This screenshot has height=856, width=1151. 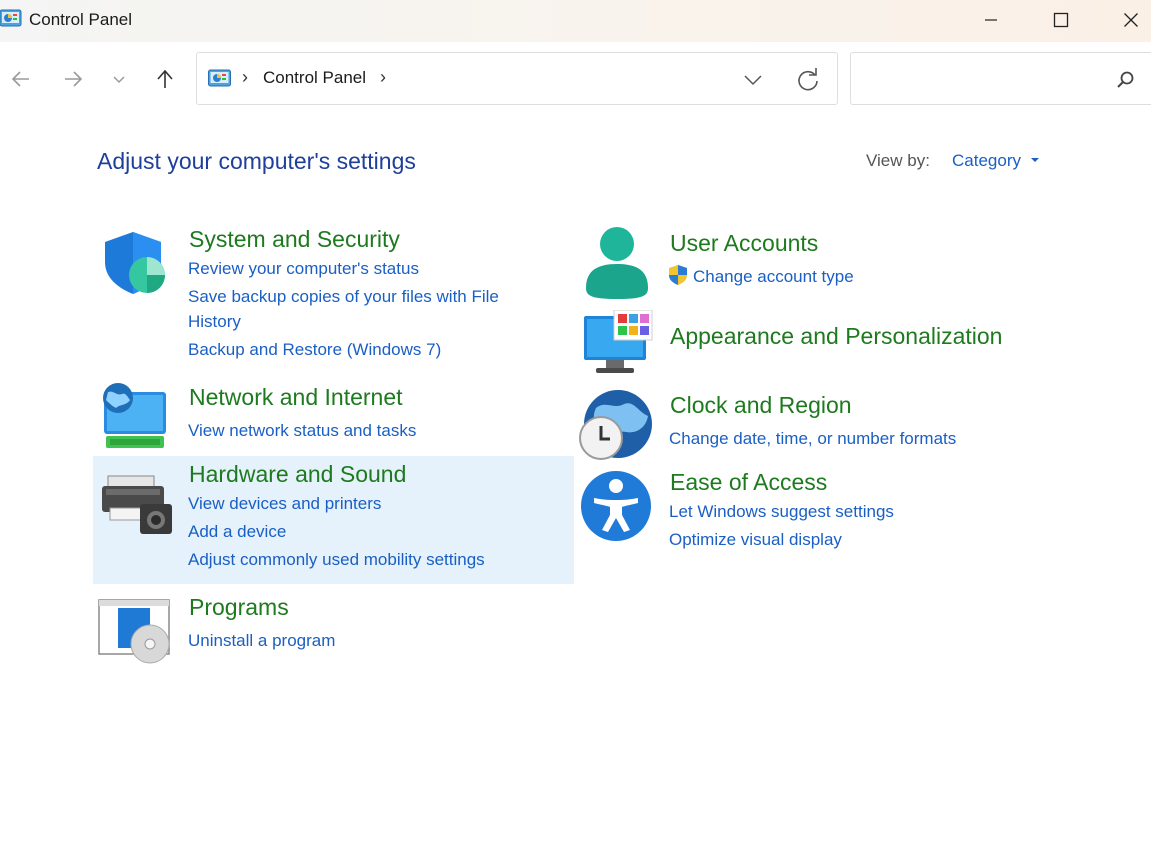 What do you see at coordinates (214, 321) in the screenshot?
I see `link-file-history-cont: History` at bounding box center [214, 321].